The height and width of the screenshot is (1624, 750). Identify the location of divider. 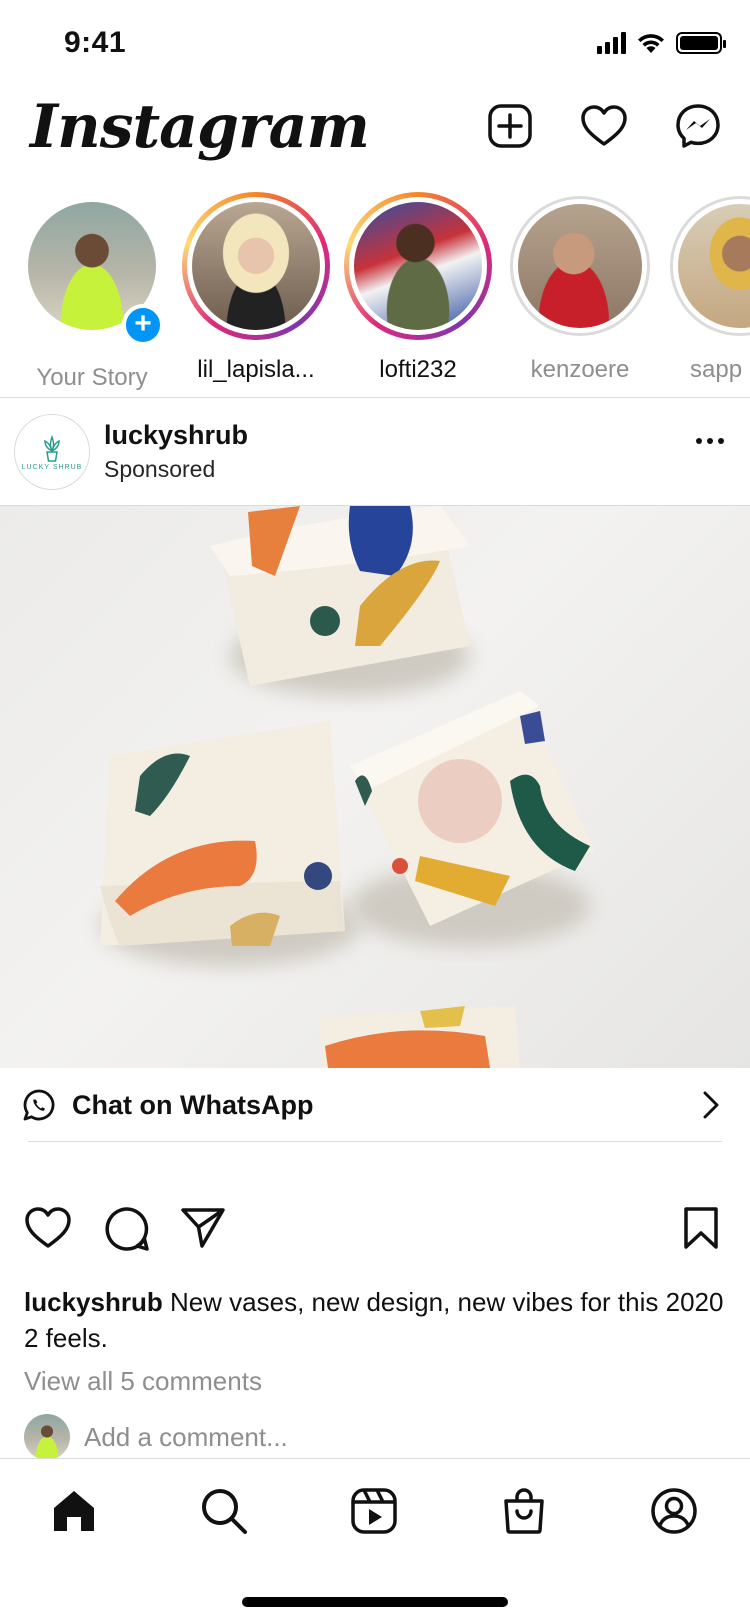
(375, 1141).